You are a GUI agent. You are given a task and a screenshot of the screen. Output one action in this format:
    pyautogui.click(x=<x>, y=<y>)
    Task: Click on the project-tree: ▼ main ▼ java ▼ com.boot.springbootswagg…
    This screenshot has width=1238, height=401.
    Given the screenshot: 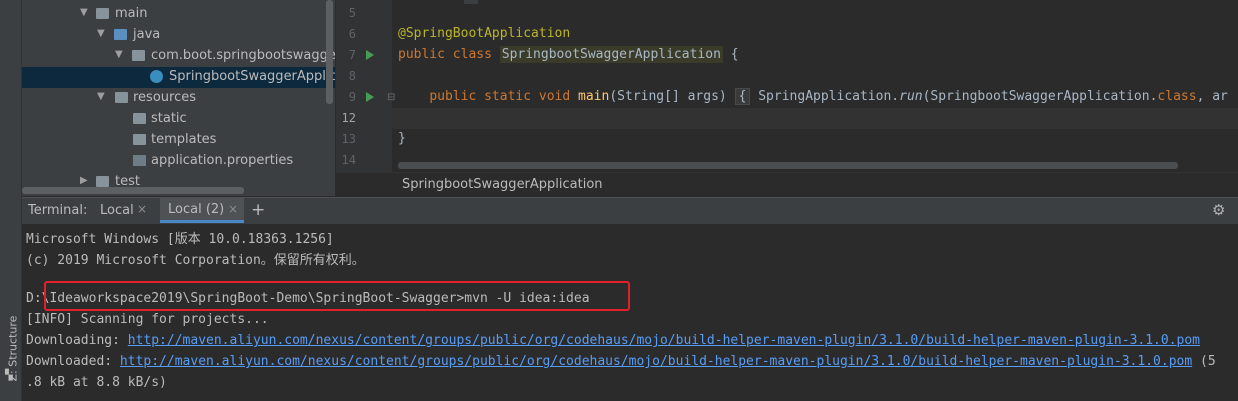 What is the action you would take?
    pyautogui.click(x=178, y=98)
    